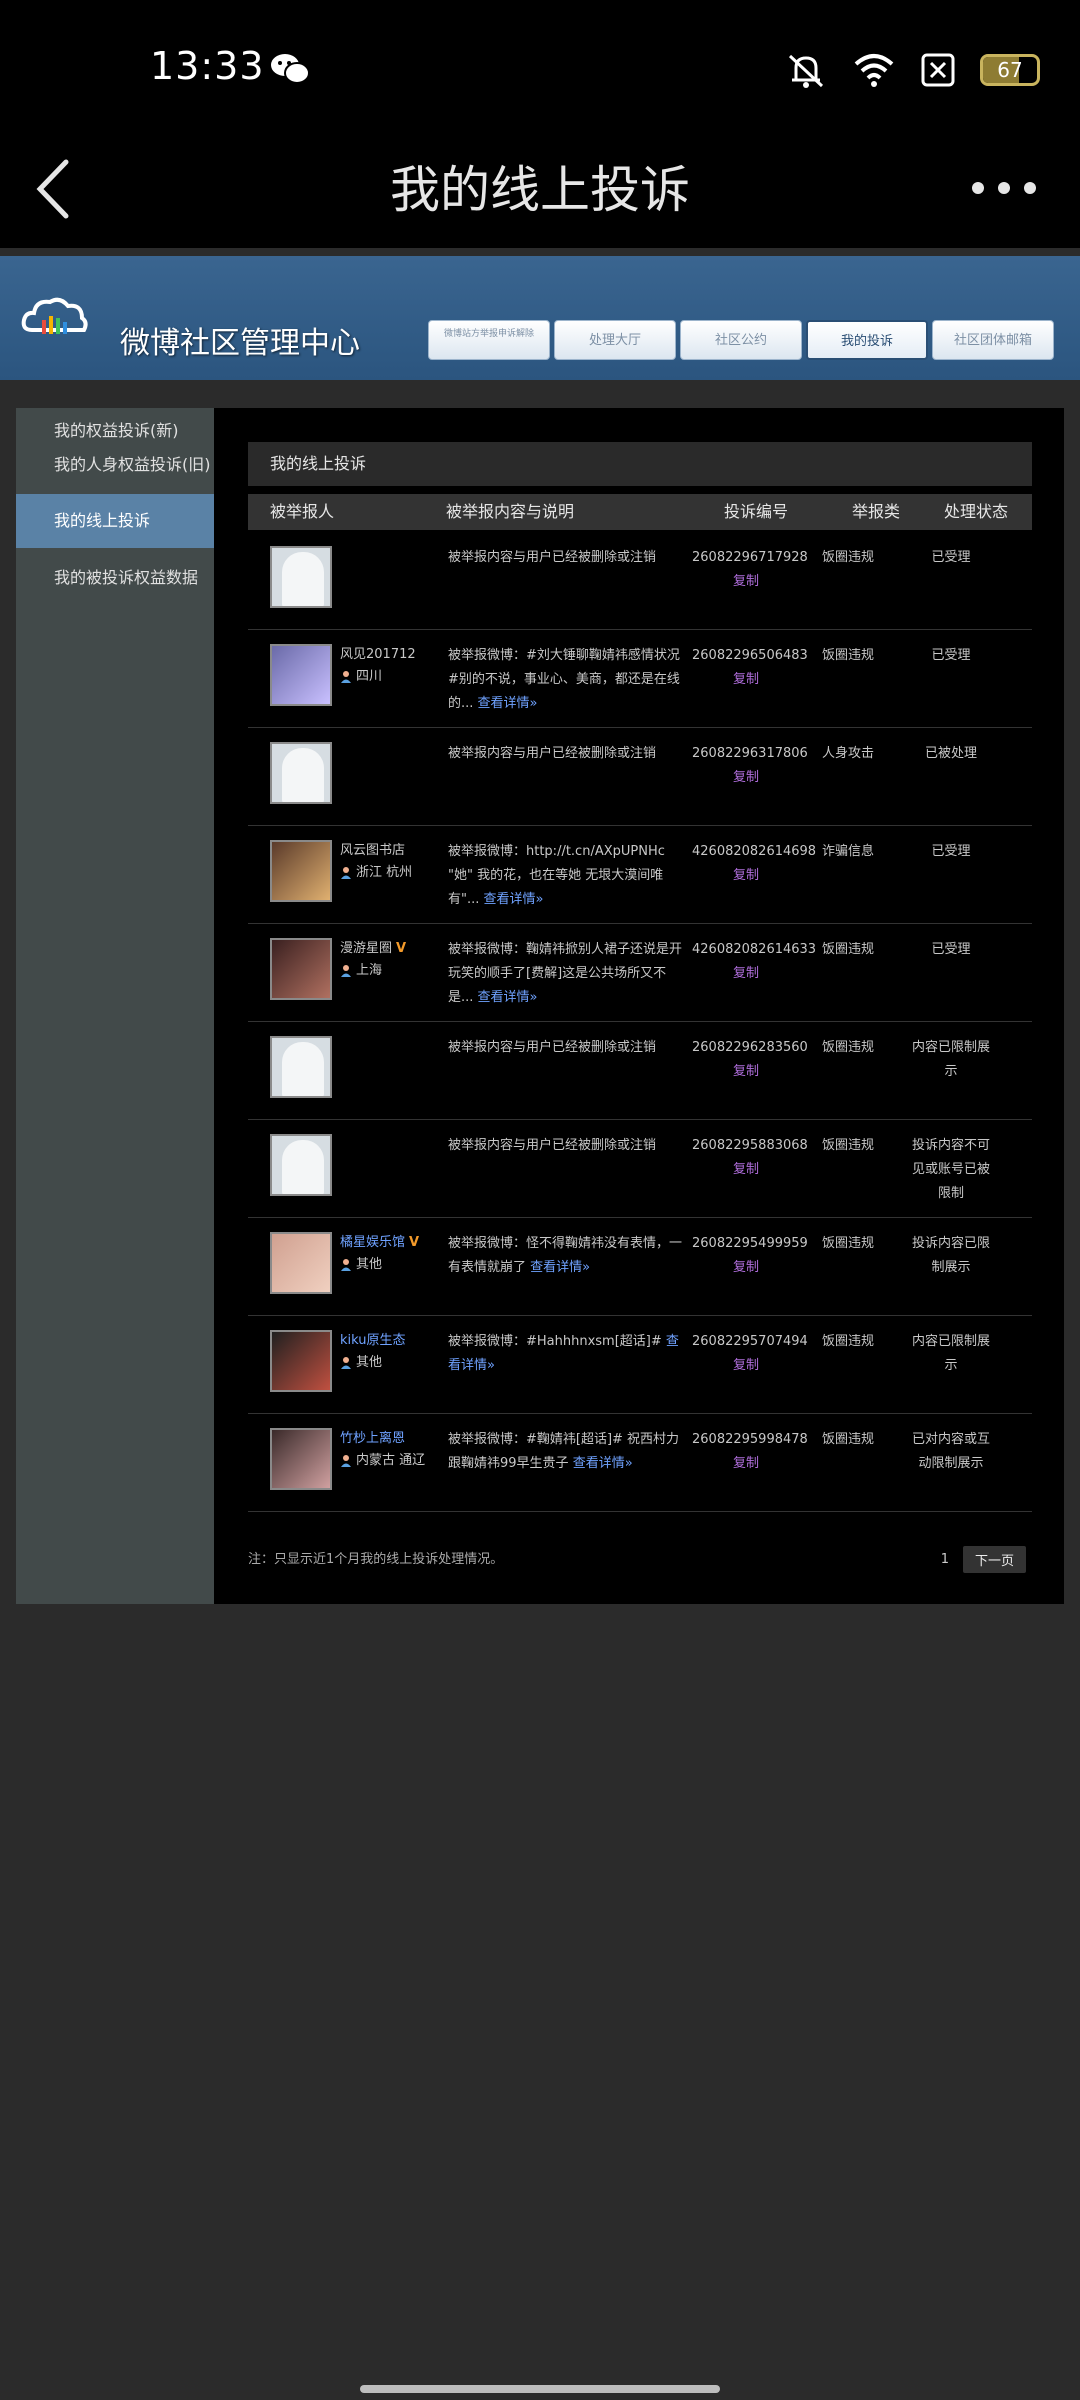  I want to click on complaint-category: 人身攻击, so click(847, 753).